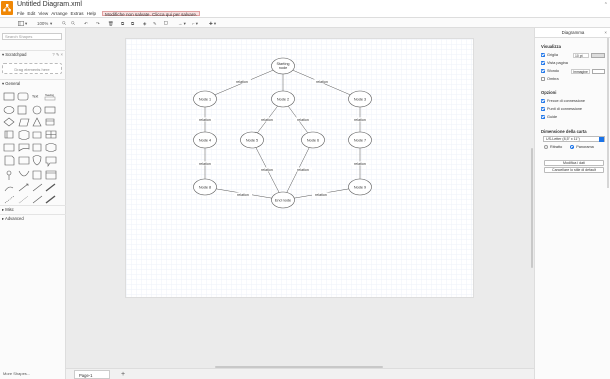 This screenshot has height=379, width=610. What do you see at coordinates (574, 163) in the screenshot?
I see `edit-data-button: Modifica i dati` at bounding box center [574, 163].